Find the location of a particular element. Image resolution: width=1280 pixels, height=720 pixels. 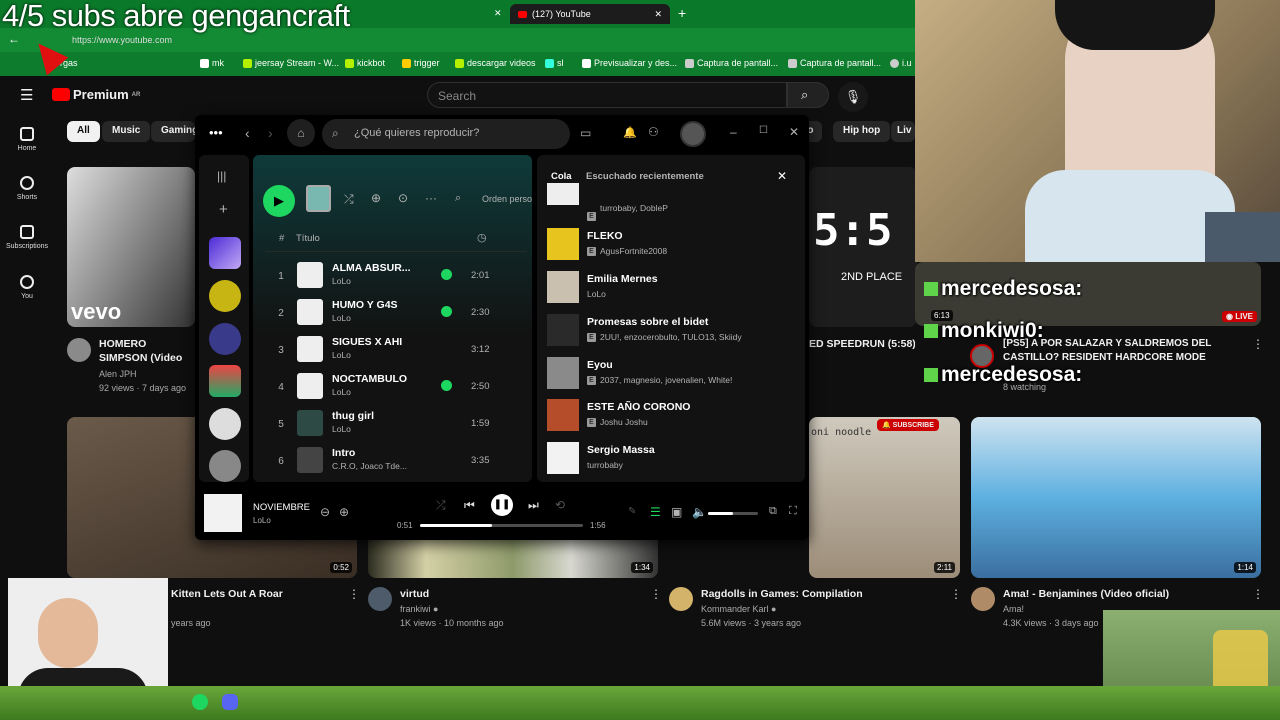

search-input: Search is located at coordinates (607, 95).